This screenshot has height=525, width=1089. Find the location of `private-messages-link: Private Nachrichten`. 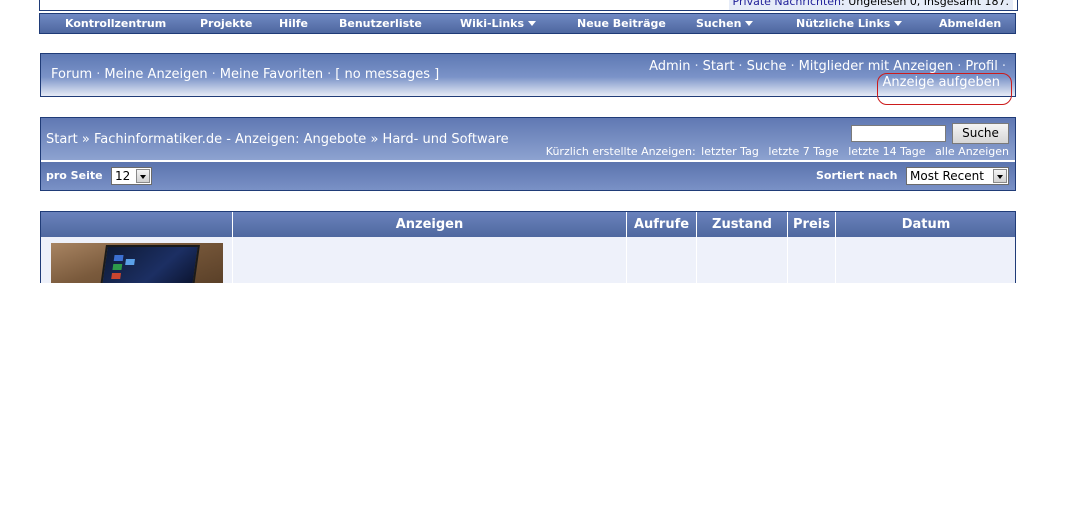

private-messages-link: Private Nachrichten is located at coordinates (787, 4).